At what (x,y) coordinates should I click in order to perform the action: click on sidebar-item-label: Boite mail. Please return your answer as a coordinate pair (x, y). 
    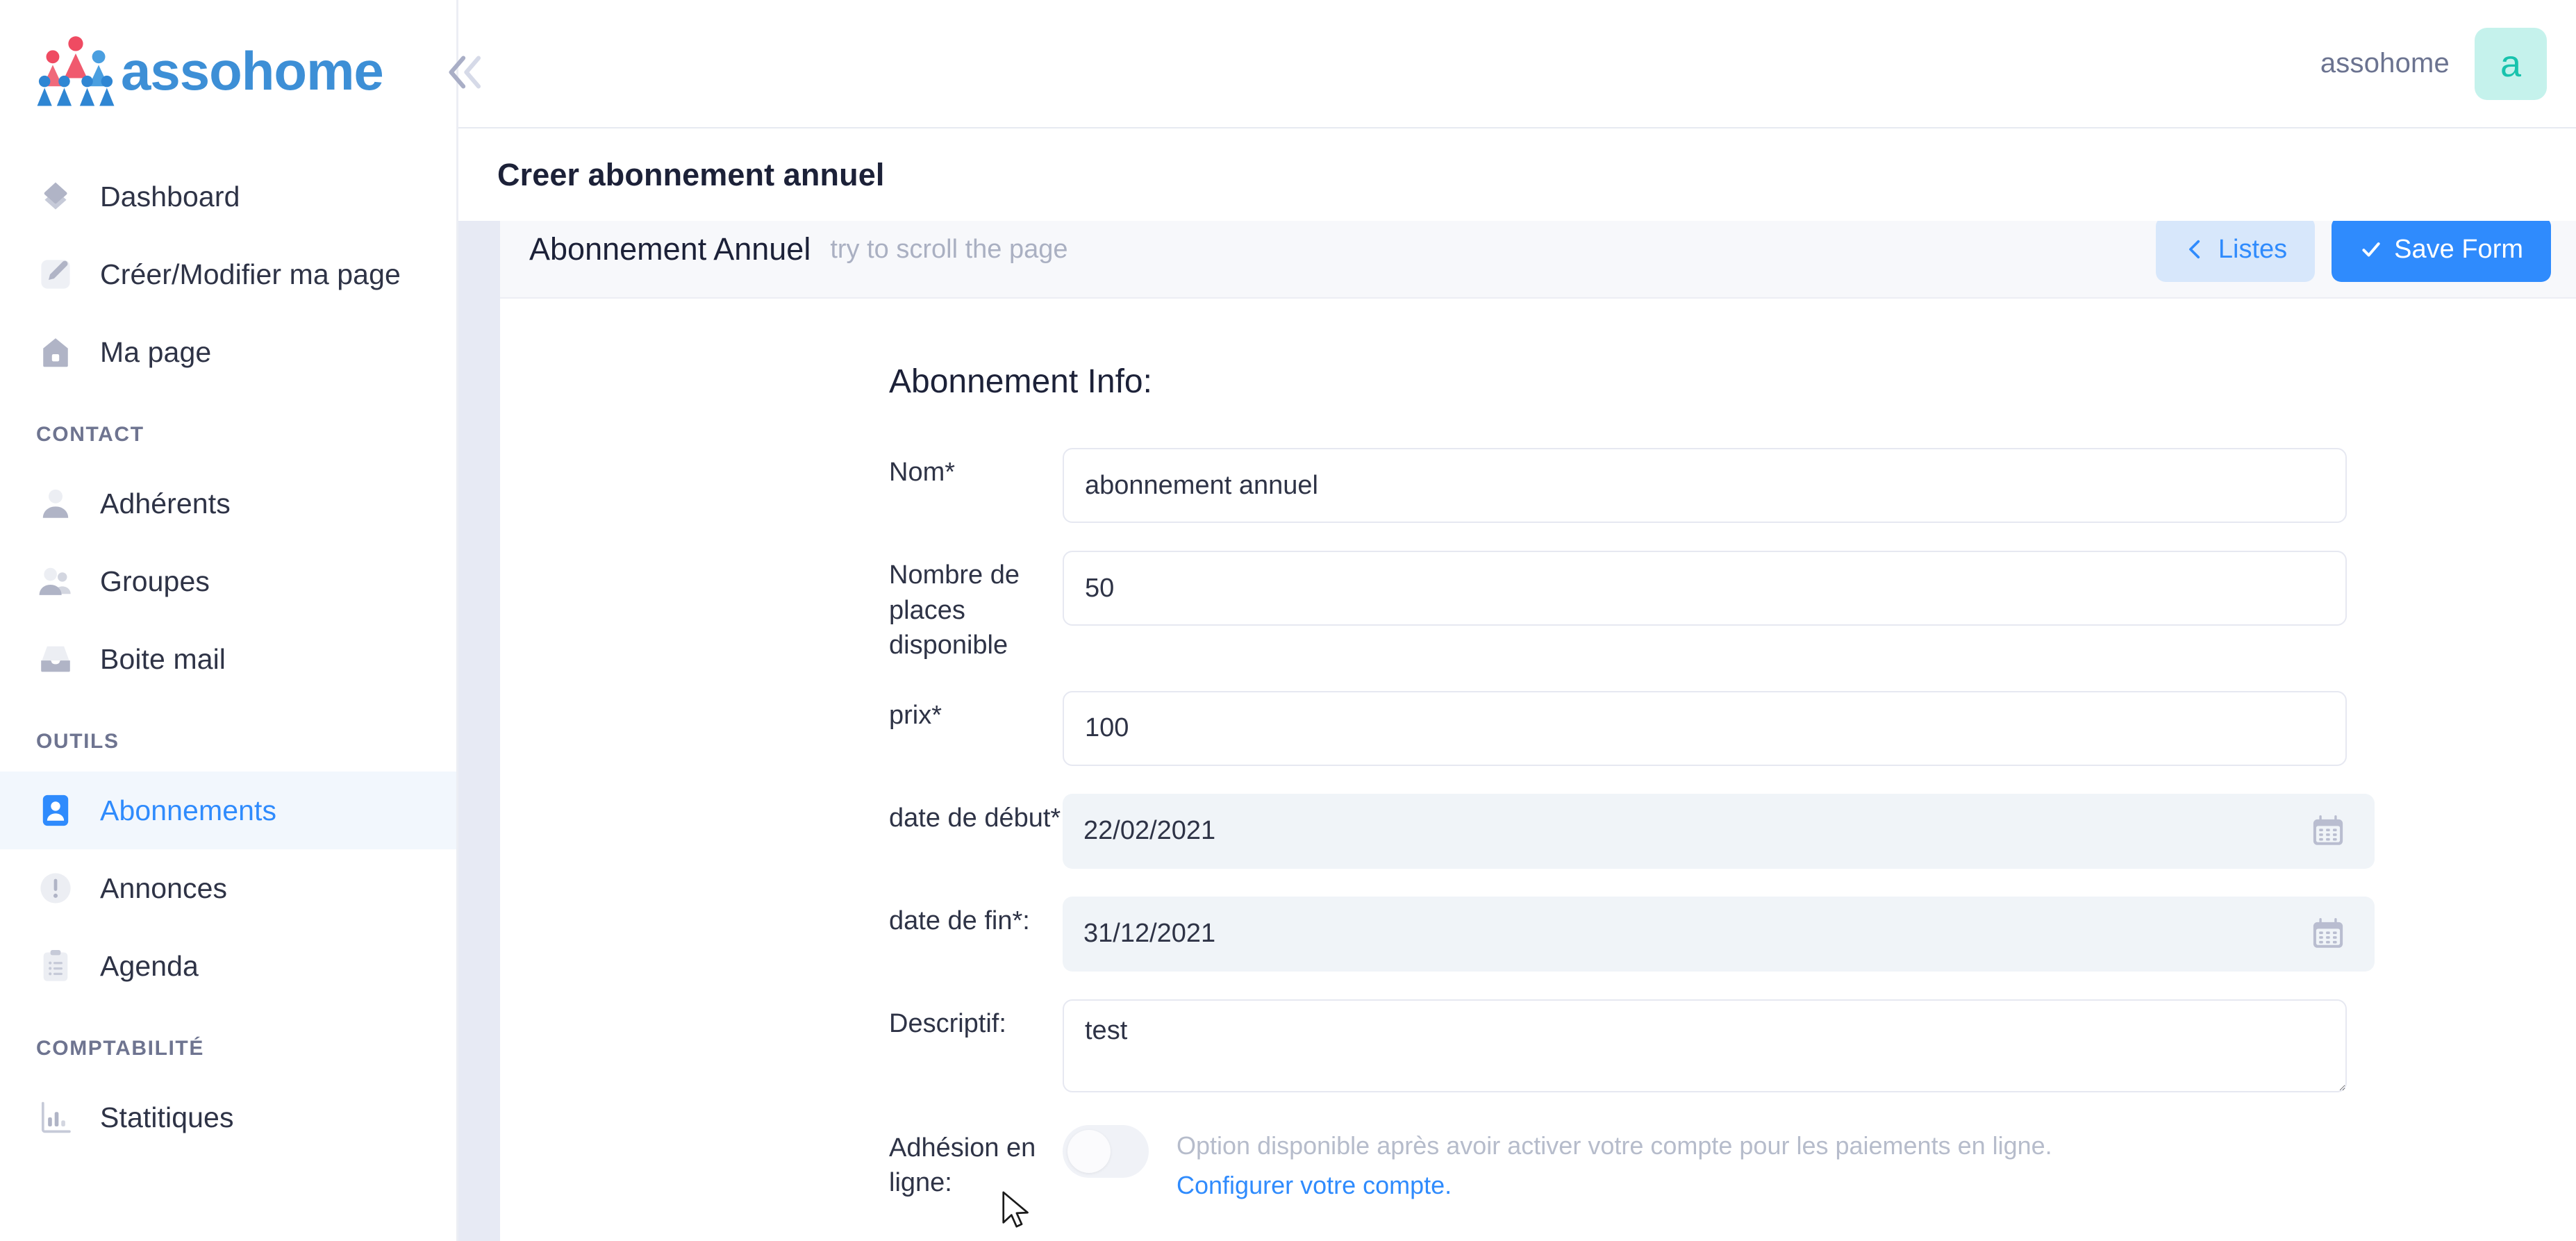
    Looking at the image, I should click on (163, 658).